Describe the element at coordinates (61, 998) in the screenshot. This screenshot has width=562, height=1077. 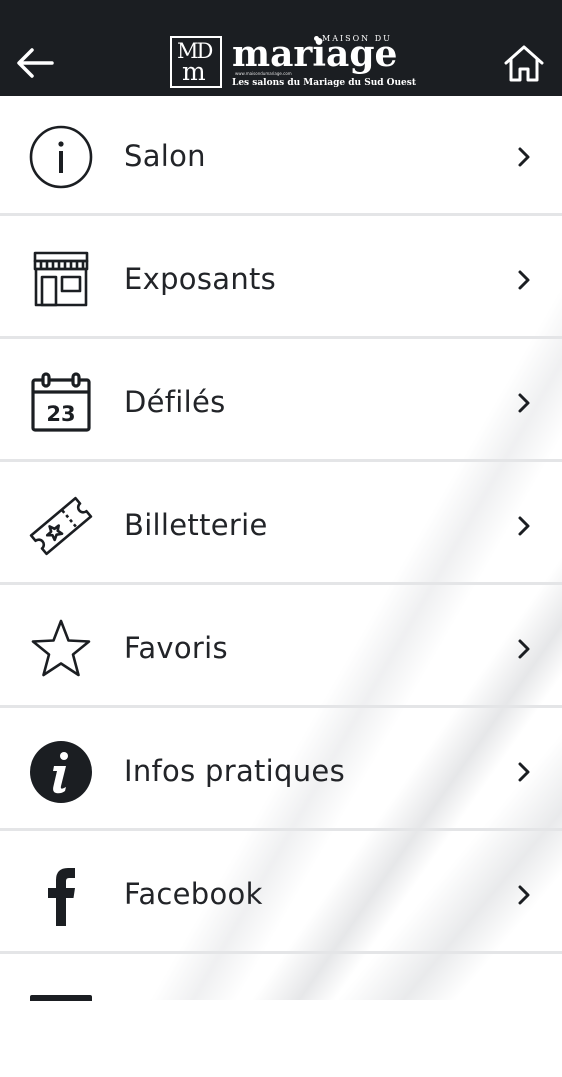
I see `partial-icon` at that location.